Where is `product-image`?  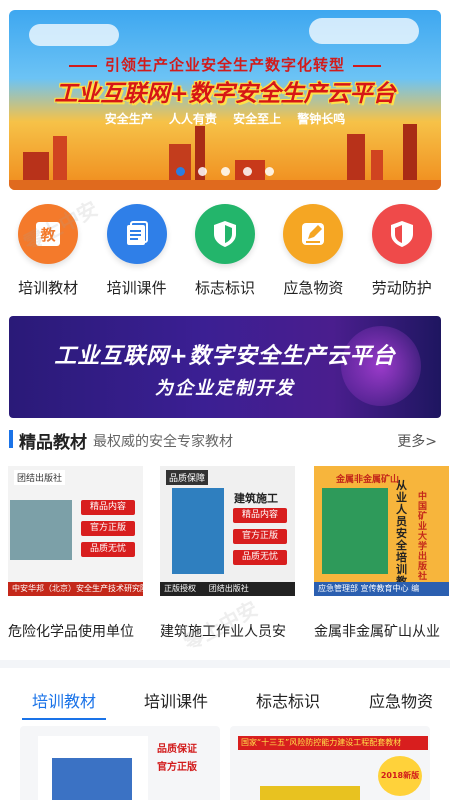
product-image is located at coordinates (93, 768).